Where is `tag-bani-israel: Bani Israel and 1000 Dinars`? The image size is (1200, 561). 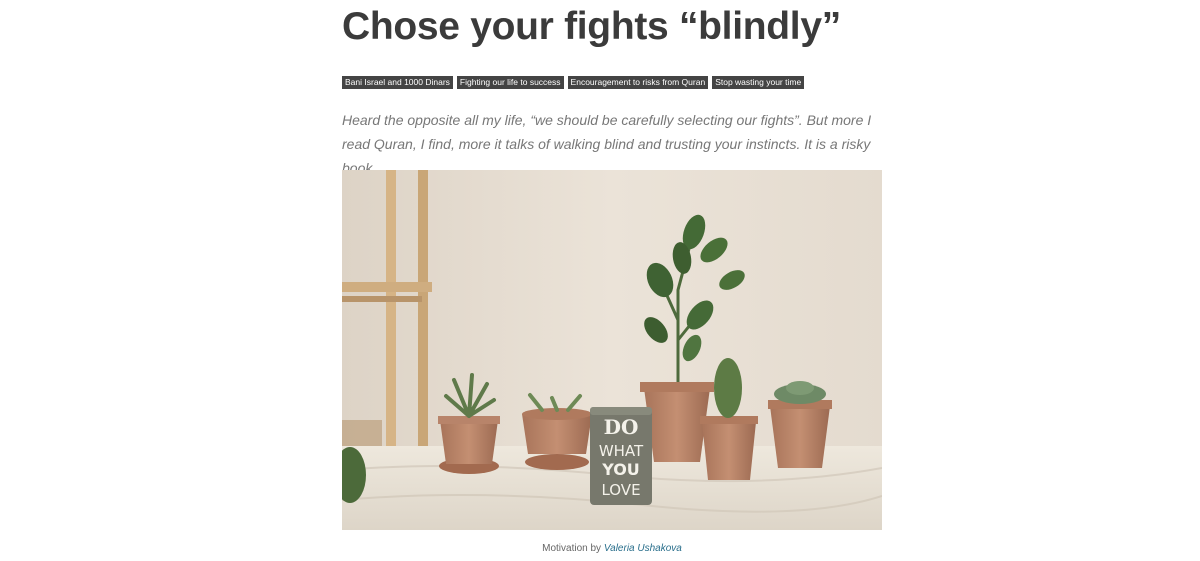
tag-bani-israel: Bani Israel and 1000 Dinars is located at coordinates (397, 82).